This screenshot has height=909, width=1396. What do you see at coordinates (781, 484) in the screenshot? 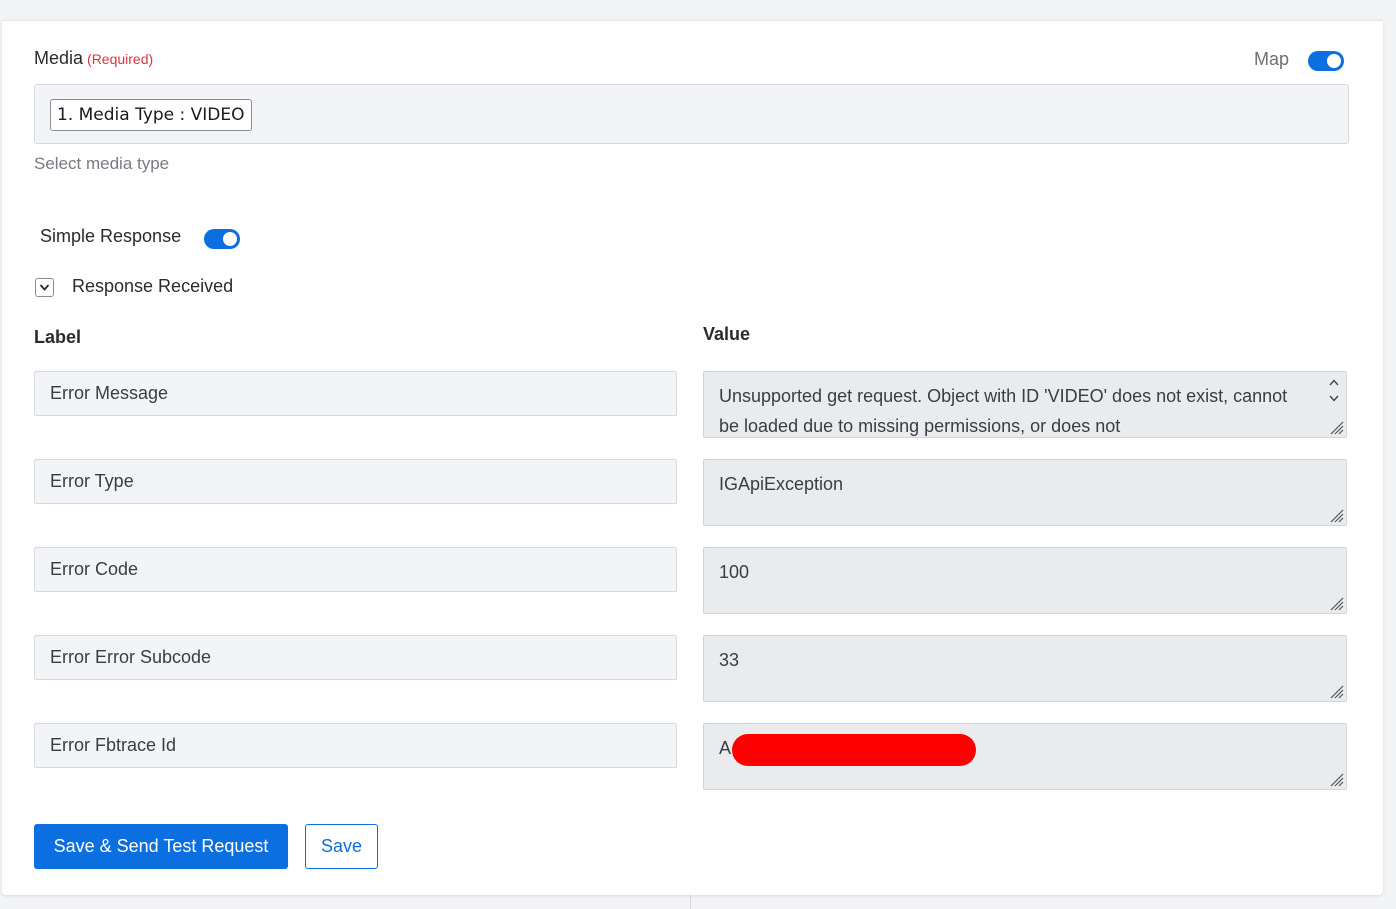
I see `error-type-value-text: IGApiException` at bounding box center [781, 484].